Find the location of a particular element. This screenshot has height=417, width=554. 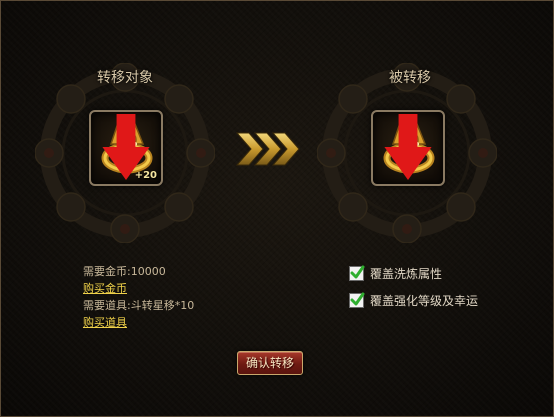

required-gold: 需要金币:10000 is located at coordinates (124, 271).